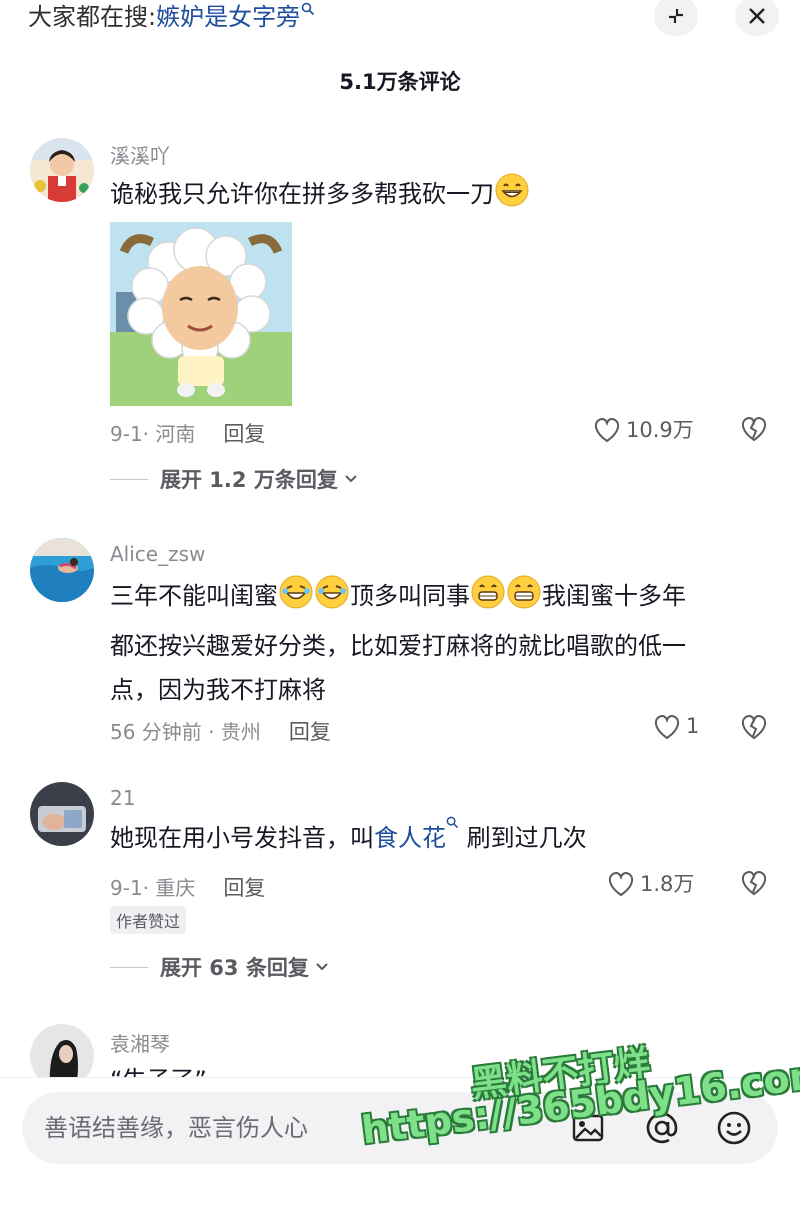  Describe the element at coordinates (410, 596) in the screenshot. I see `comment-text-b: 顶多叫同事` at that location.